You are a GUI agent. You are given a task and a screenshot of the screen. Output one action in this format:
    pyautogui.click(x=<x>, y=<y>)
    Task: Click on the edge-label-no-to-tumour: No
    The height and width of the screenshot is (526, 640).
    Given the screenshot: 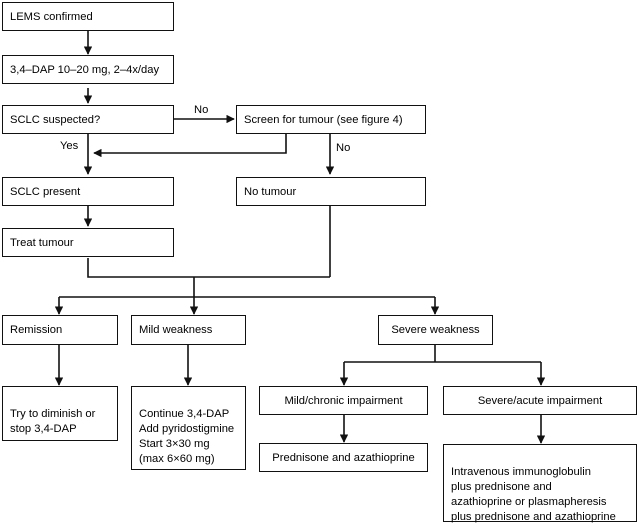 What is the action you would take?
    pyautogui.click(x=343, y=148)
    